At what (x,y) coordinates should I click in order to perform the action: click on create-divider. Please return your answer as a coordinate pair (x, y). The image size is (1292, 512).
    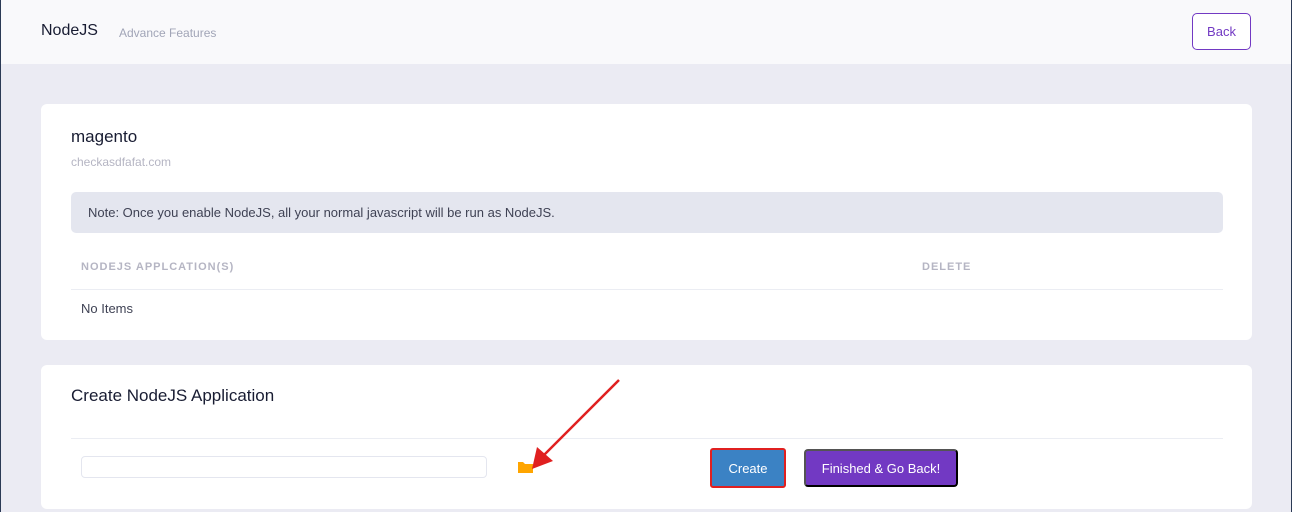
    Looking at the image, I should click on (647, 438).